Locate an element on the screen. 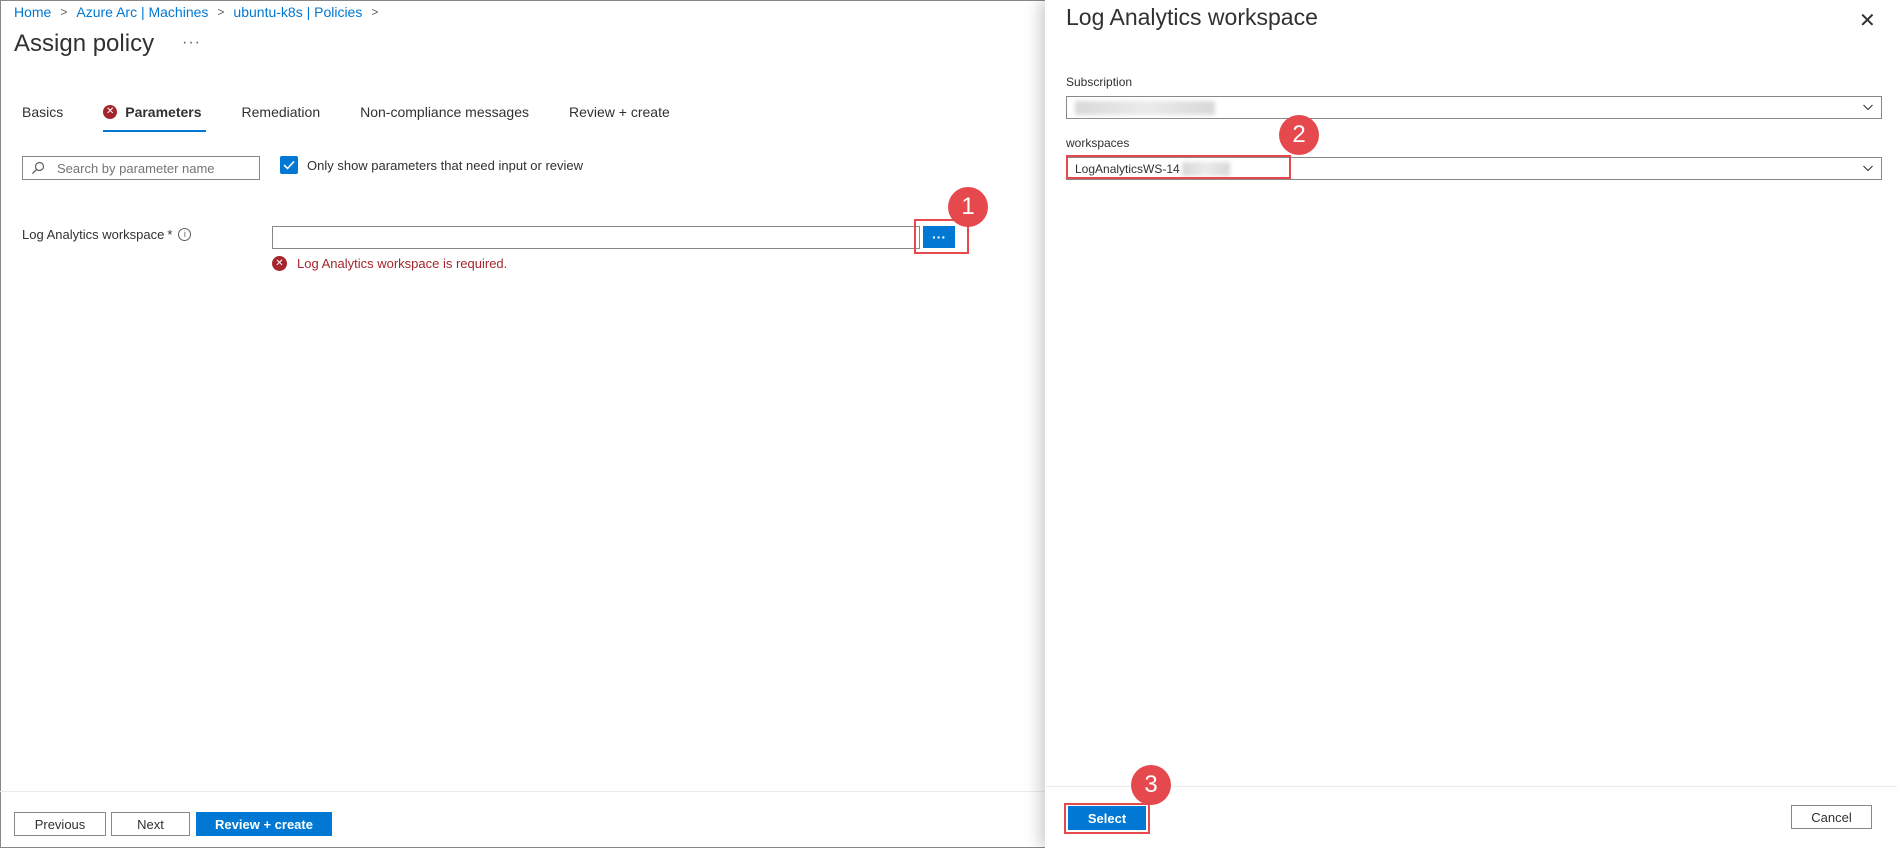 Image resolution: width=1897 pixels, height=848 pixels. annotation-badge-1: 1 is located at coordinates (968, 207).